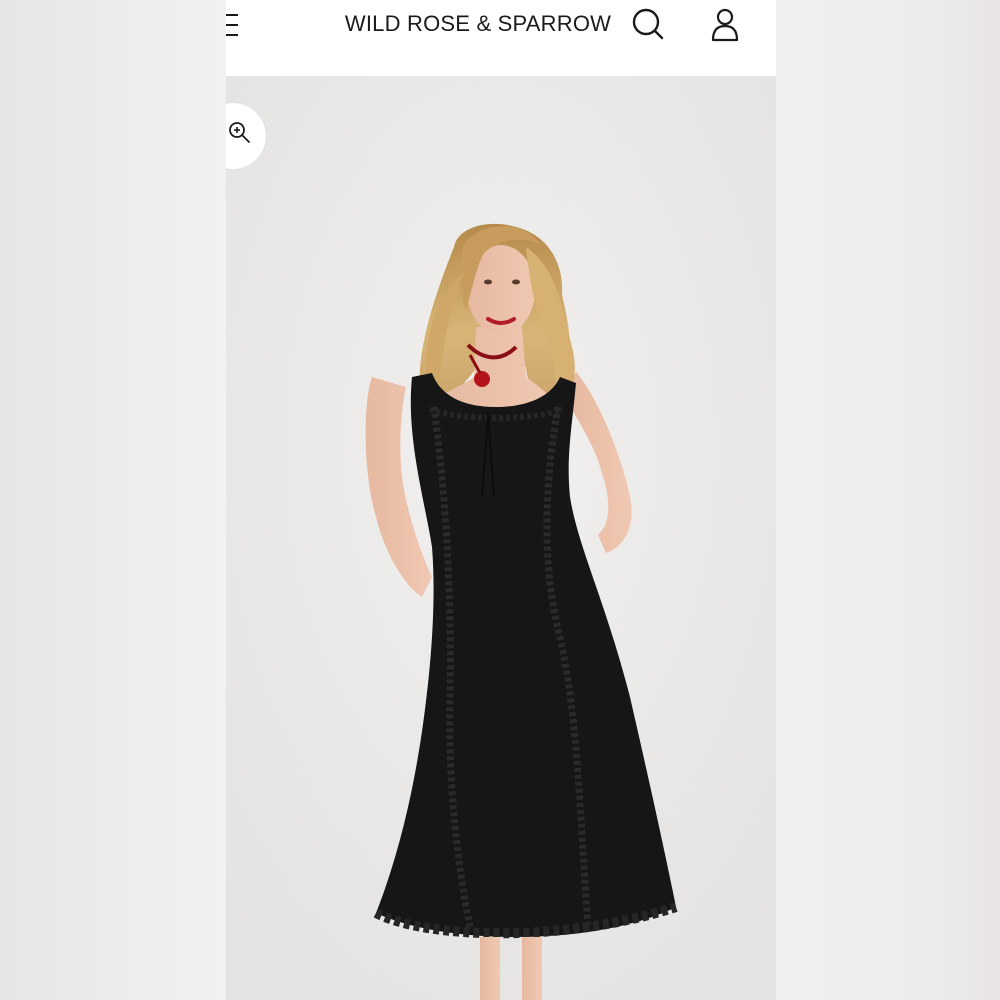  Describe the element at coordinates (239, 132) in the screenshot. I see `zoom-in-icon` at that location.